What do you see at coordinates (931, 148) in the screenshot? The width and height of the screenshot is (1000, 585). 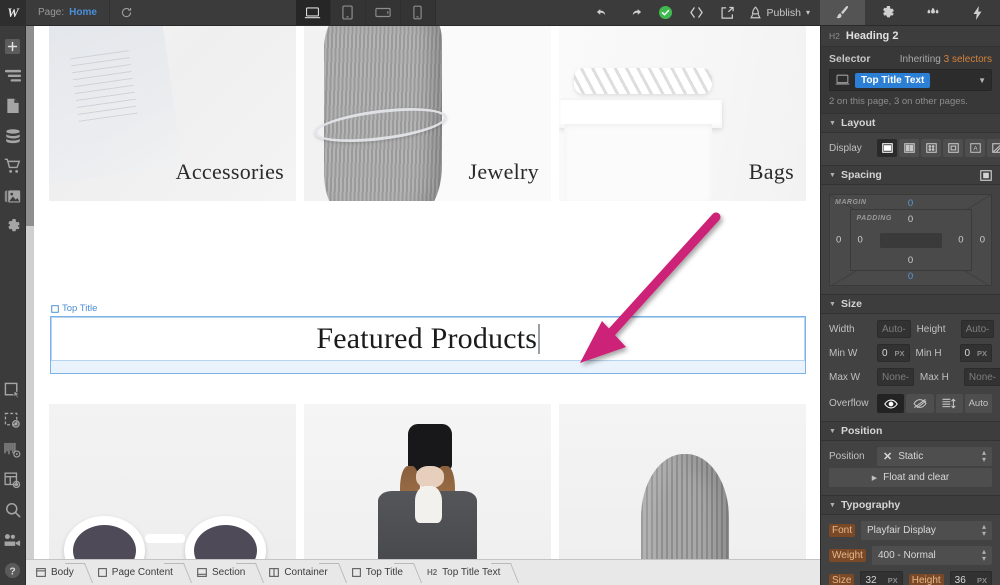 I see `display-grid-button` at bounding box center [931, 148].